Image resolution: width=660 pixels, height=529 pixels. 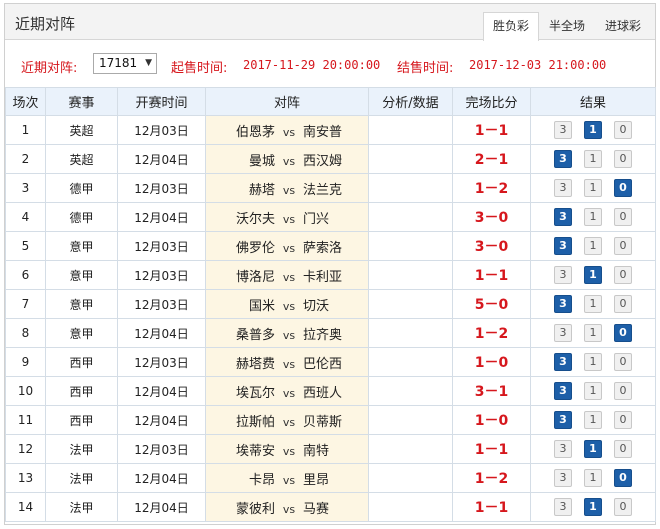 I want to click on tab-jinqiucai: 进球彩, so click(x=623, y=26).